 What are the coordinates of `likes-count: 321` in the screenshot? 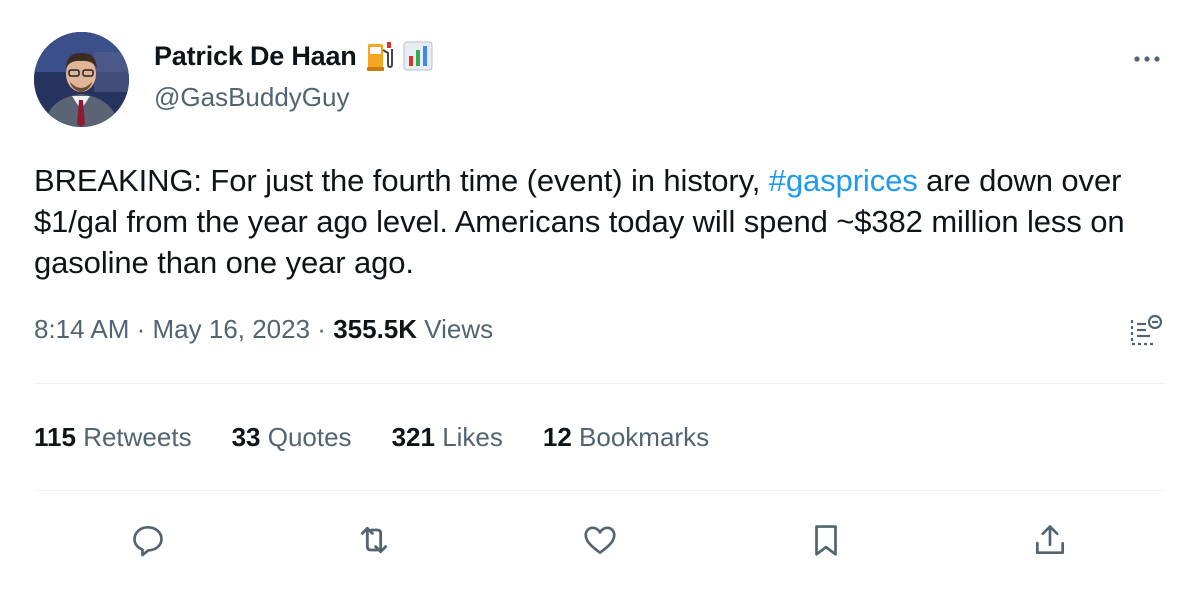 It's located at (413, 437).